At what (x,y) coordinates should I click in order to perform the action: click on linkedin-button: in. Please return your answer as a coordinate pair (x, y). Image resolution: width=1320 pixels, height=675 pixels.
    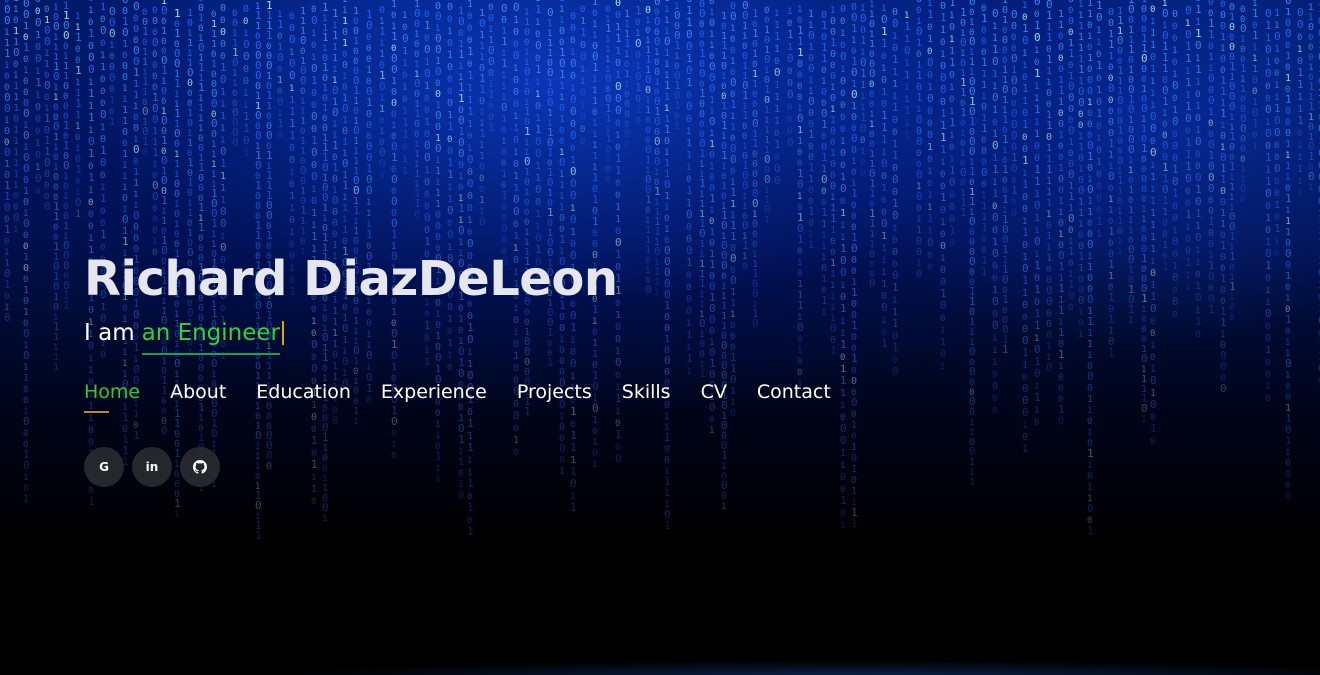
    Looking at the image, I should click on (152, 467).